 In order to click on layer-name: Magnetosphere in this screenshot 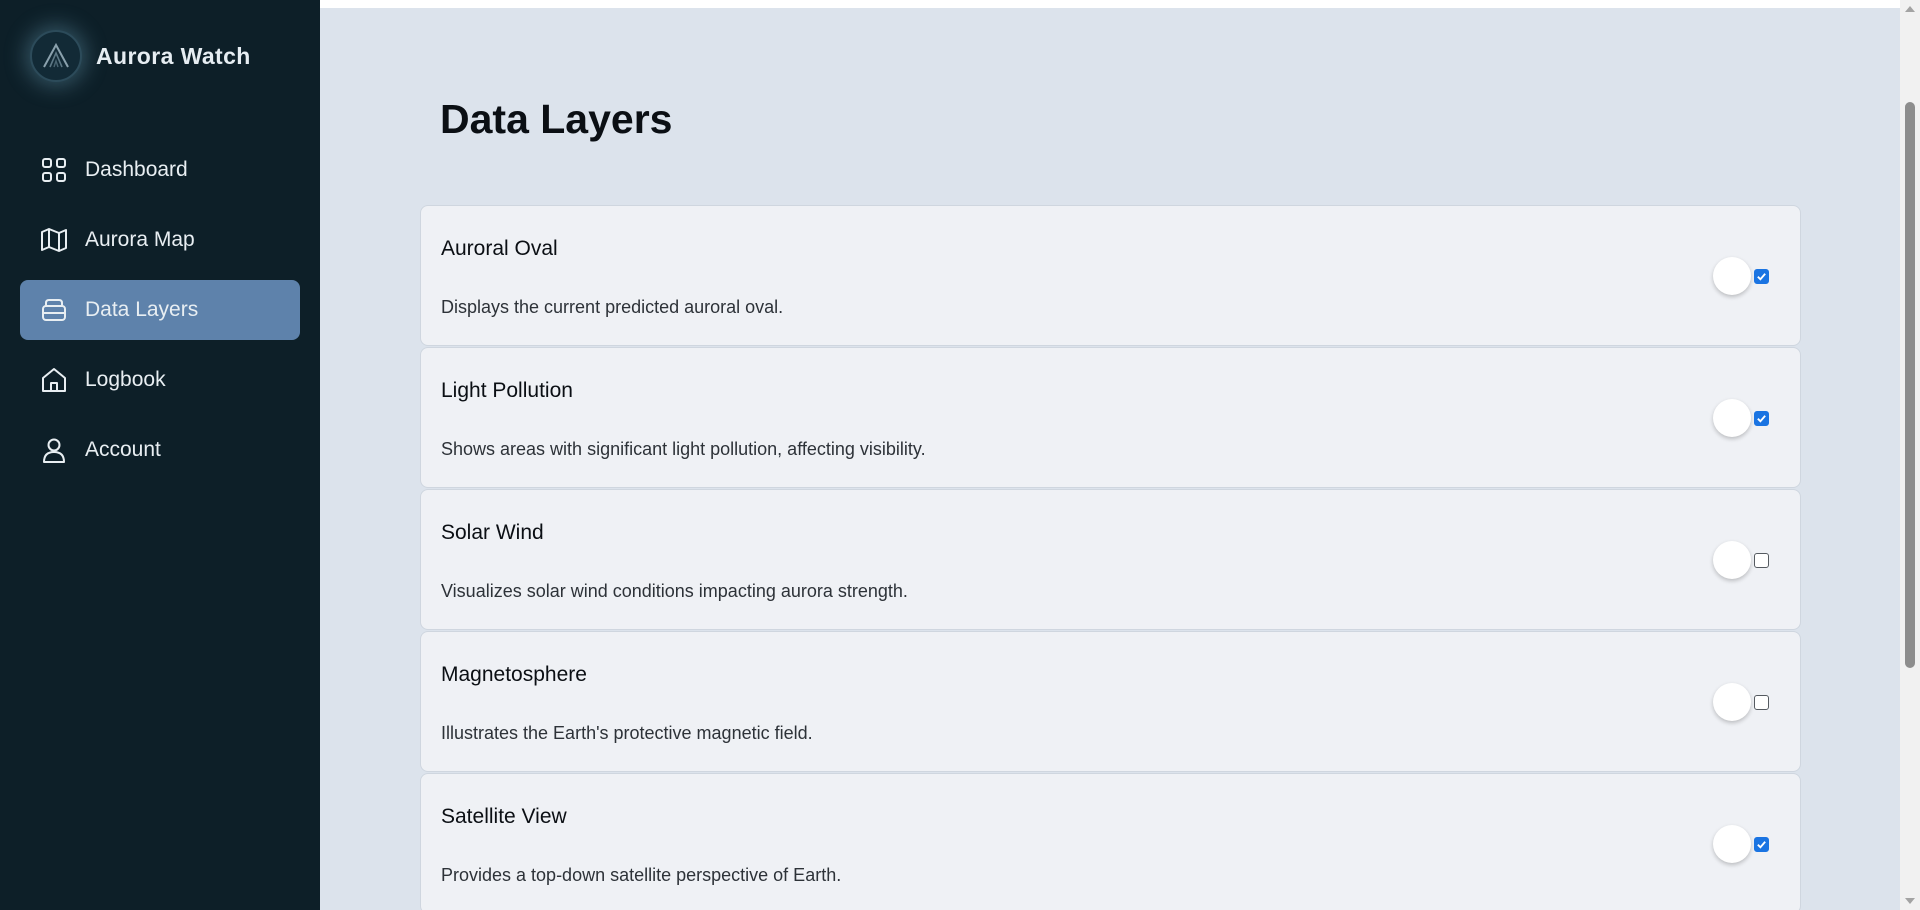, I will do `click(514, 674)`.